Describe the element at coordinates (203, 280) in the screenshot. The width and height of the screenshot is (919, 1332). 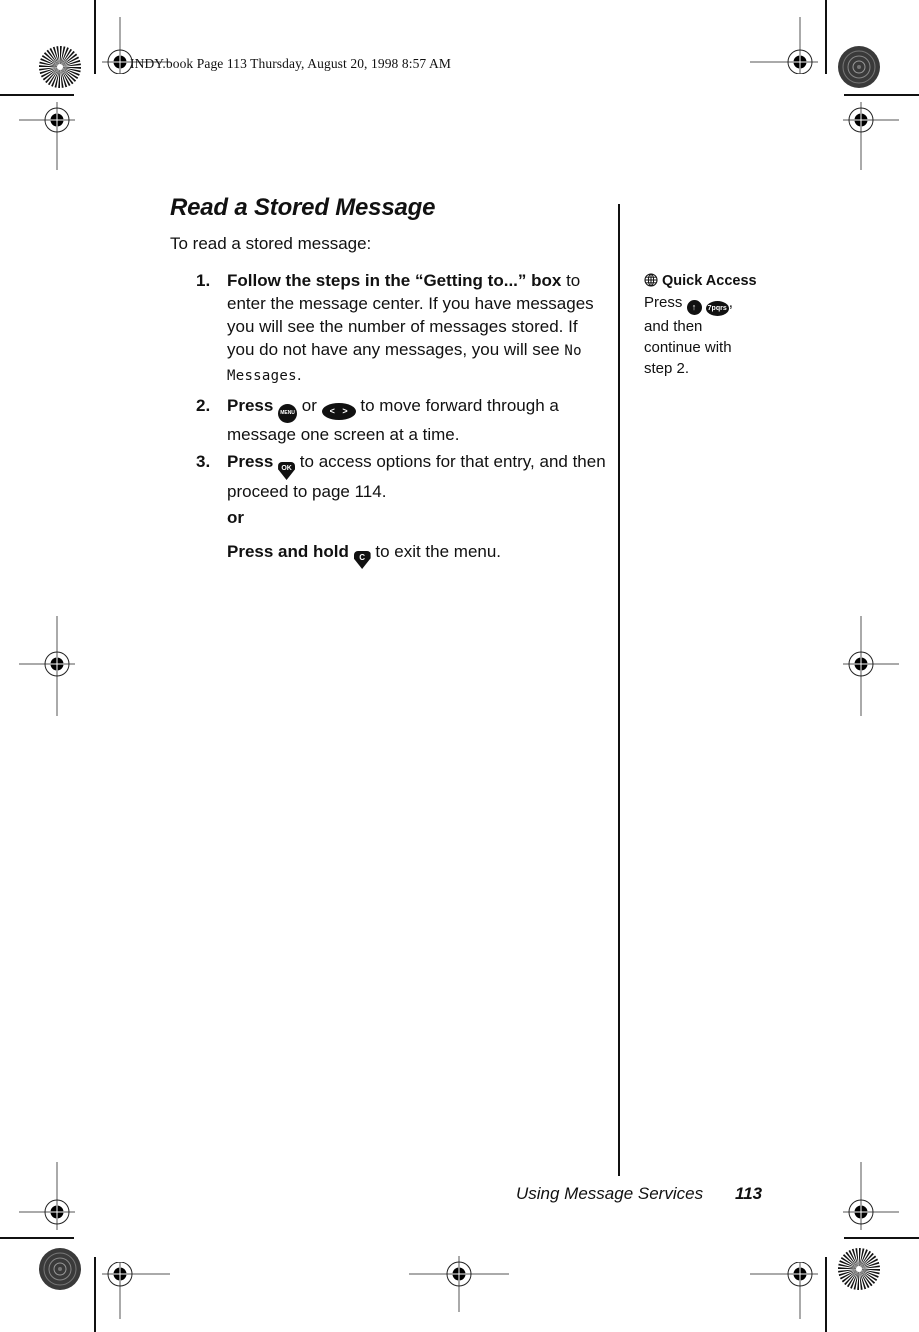
I see `step-number: 1.` at that location.